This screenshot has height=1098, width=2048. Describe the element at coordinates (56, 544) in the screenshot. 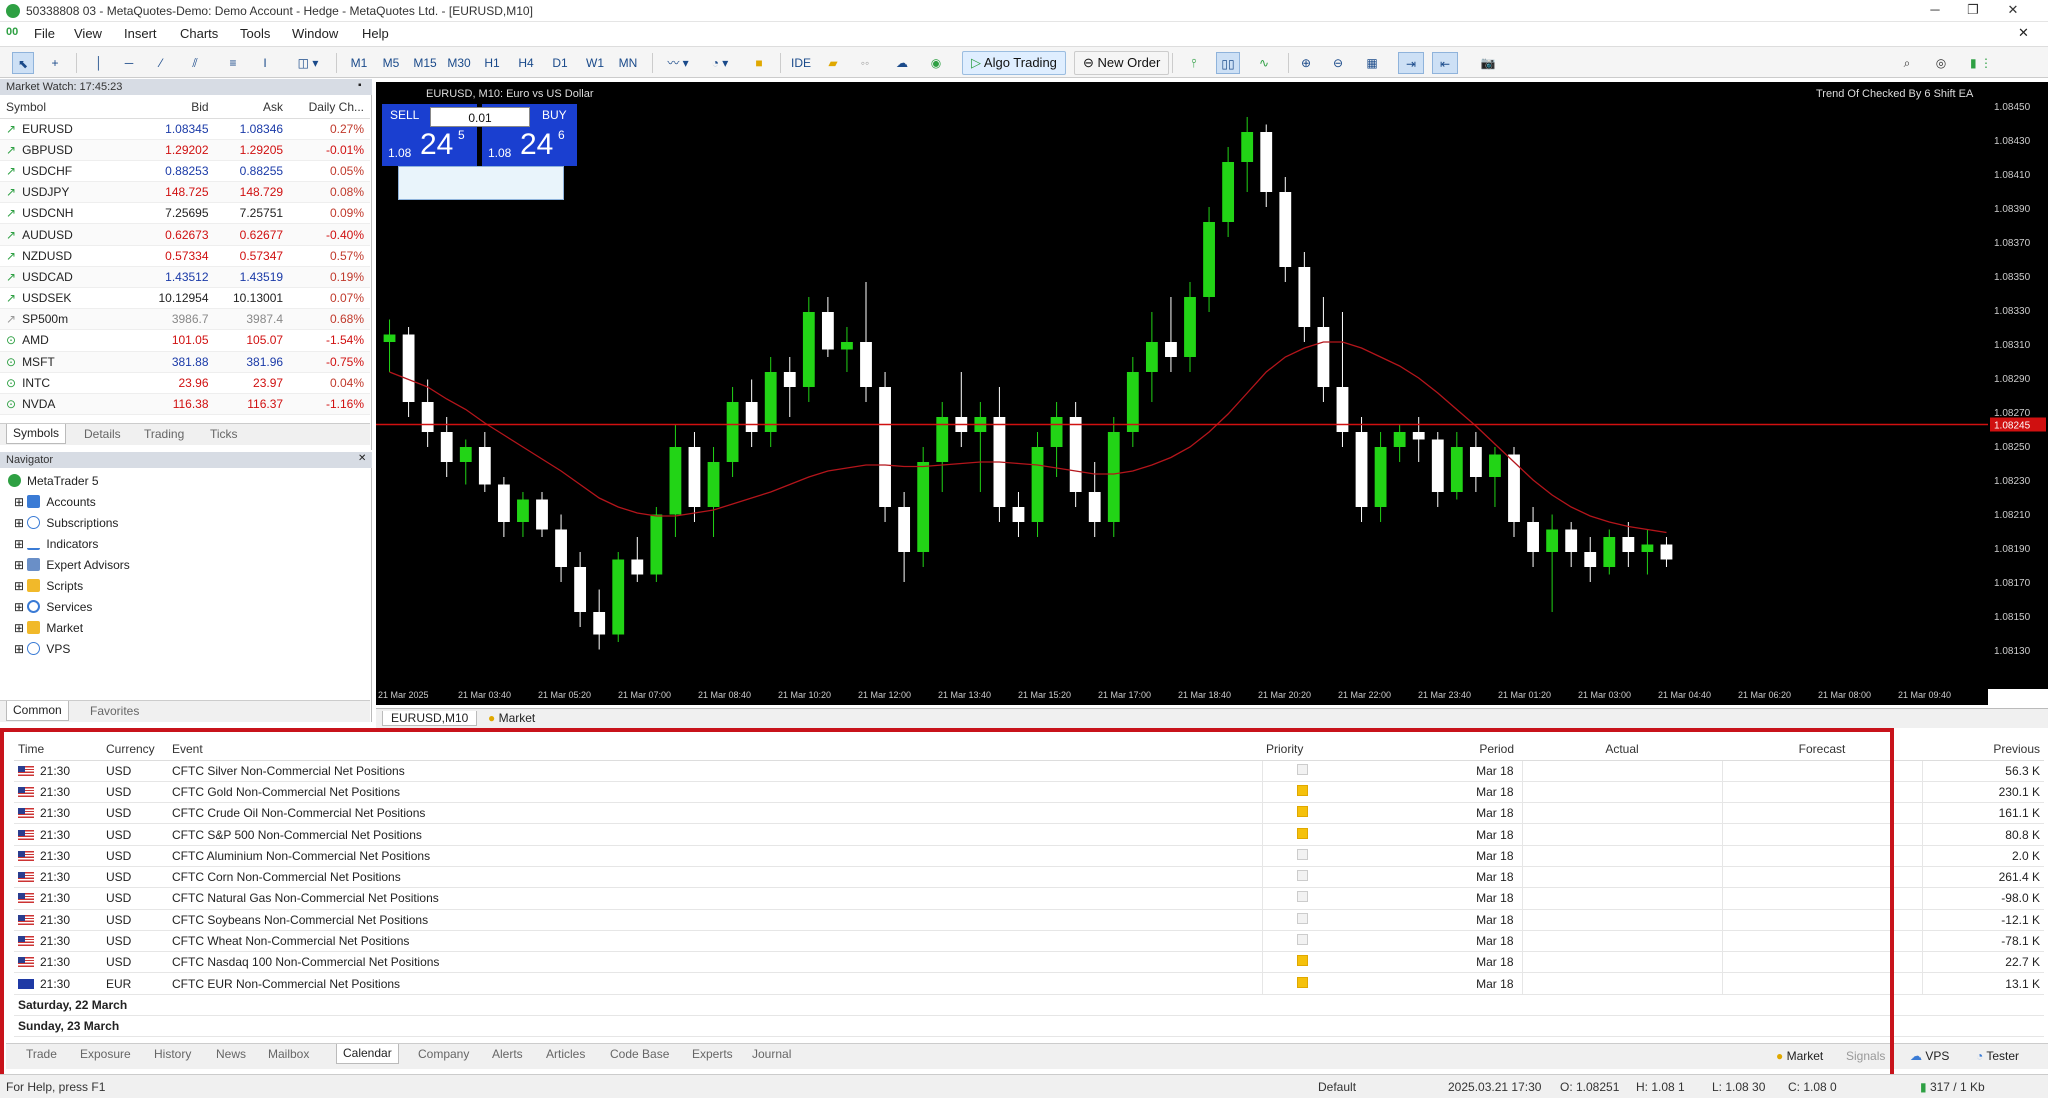

I see `nav-indicators: ⊞ Indicators` at that location.